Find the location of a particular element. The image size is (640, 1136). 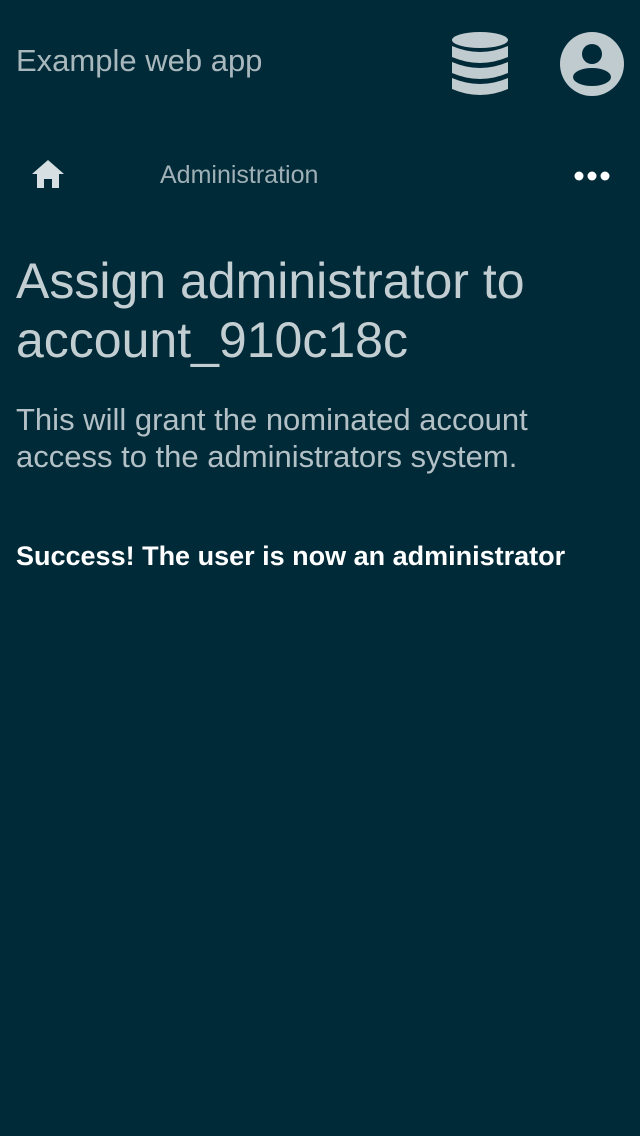

account-button is located at coordinates (592, 64).